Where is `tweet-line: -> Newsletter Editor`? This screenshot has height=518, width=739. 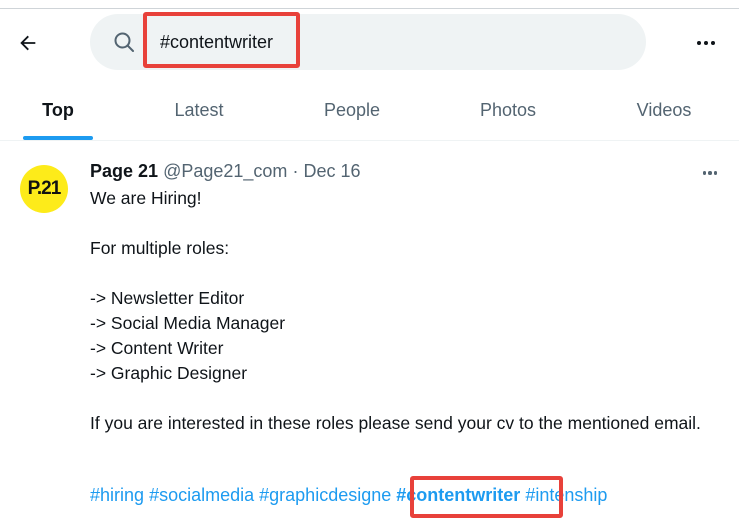 tweet-line: -> Newsletter Editor is located at coordinates (167, 298).